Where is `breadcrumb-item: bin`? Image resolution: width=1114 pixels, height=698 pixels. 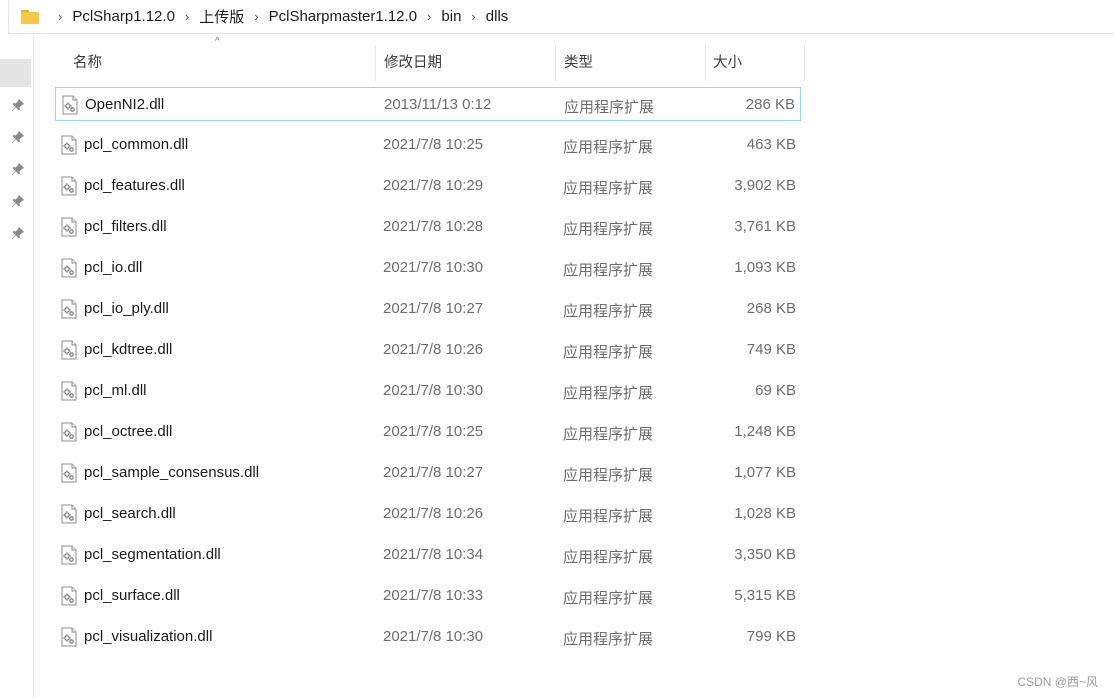
breadcrumb-item: bin is located at coordinates (451, 16).